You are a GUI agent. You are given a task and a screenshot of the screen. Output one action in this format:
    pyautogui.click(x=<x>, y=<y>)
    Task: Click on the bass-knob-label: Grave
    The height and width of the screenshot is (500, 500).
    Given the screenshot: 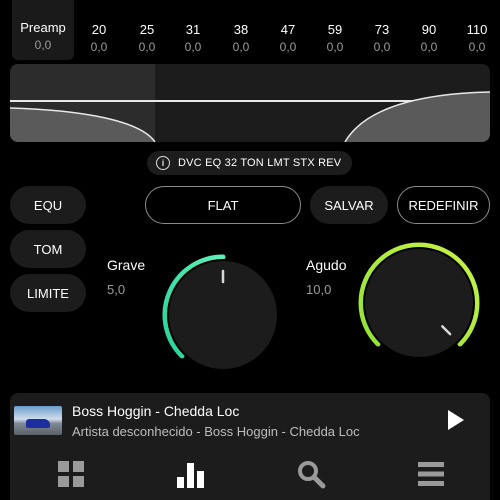 What is the action you would take?
    pyautogui.click(x=126, y=265)
    